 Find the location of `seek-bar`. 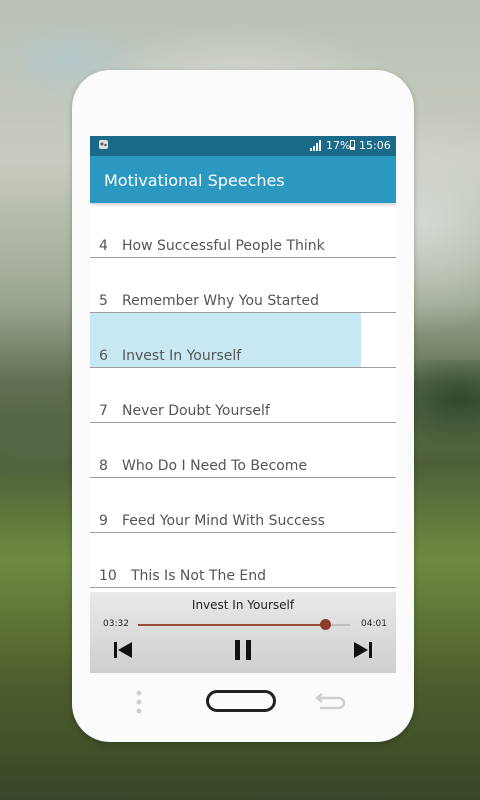

seek-bar is located at coordinates (244, 624).